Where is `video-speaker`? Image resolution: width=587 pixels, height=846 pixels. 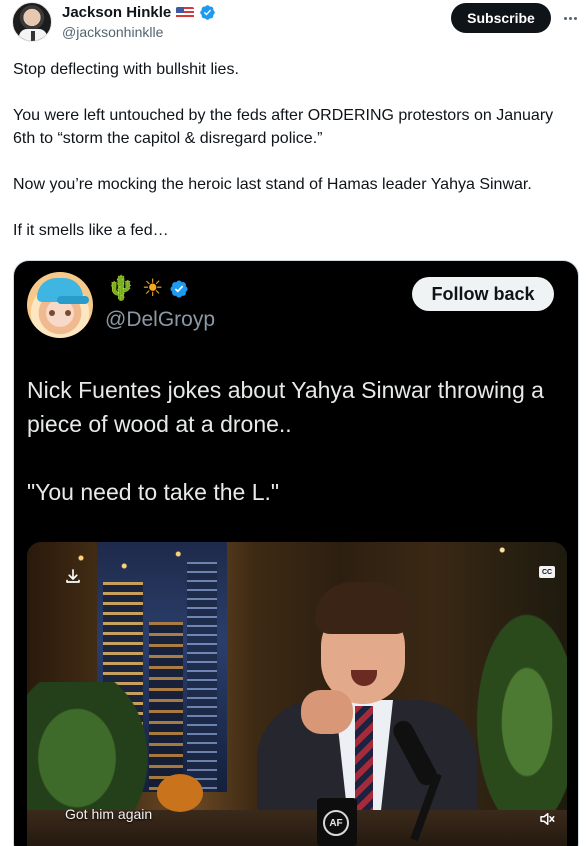 video-speaker is located at coordinates (362, 714).